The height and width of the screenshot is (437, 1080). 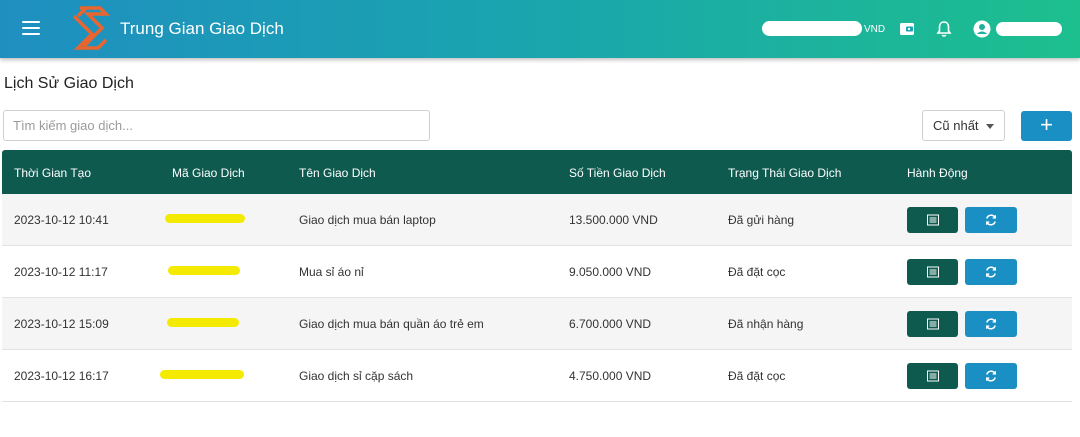 What do you see at coordinates (540, 29) in the screenshot?
I see `top-app-bar: Trung Gian Giao Dịch VND` at bounding box center [540, 29].